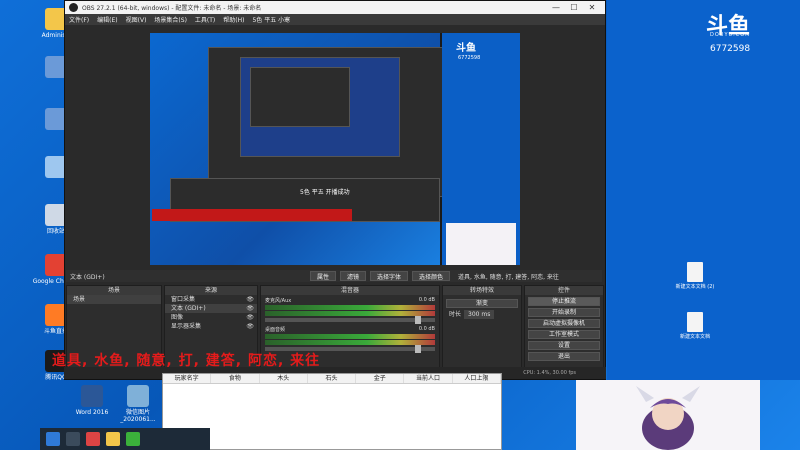  What do you see at coordinates (87, 277) in the screenshot?
I see `selected-source-label: 文本 (GDI+)` at bounding box center [87, 277].